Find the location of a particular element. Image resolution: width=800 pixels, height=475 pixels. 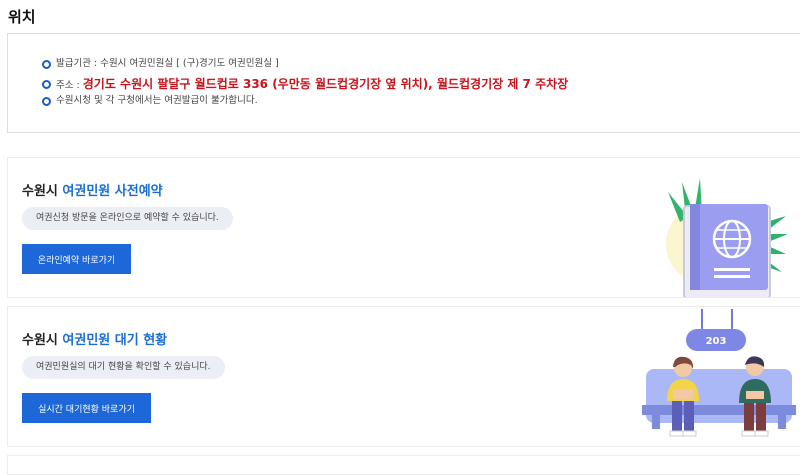

waiting-card-title: 수원시 여권민원 대기 현황 is located at coordinates (94, 338).